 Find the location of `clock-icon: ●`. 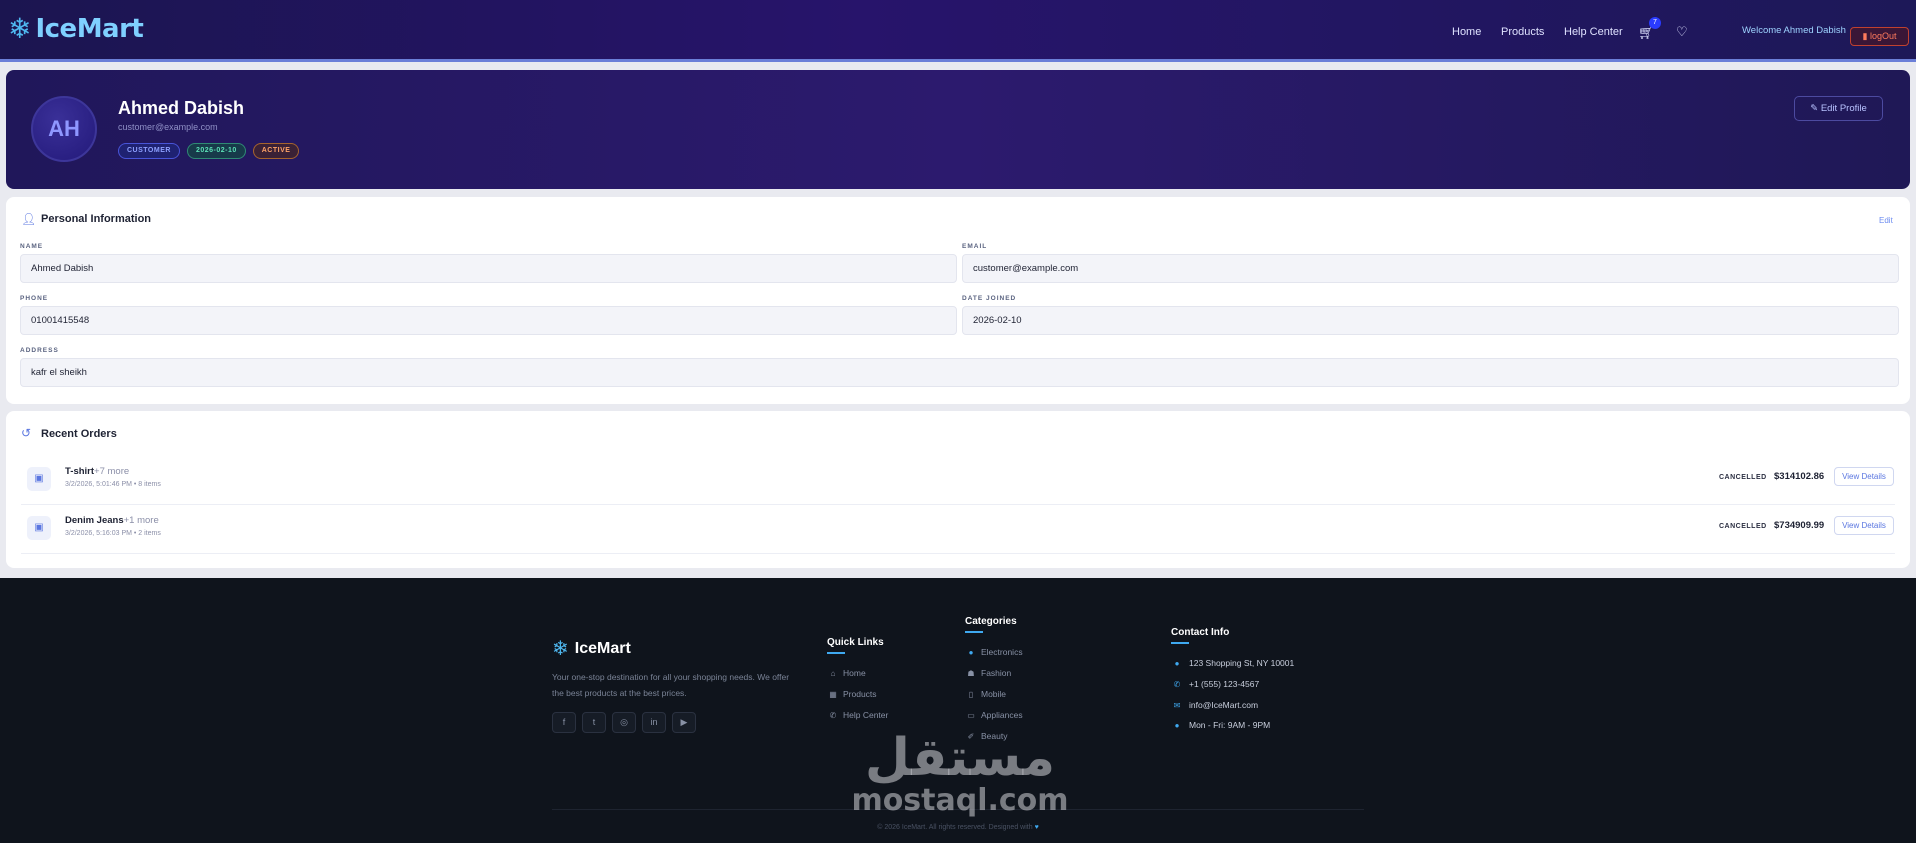

clock-icon: ● is located at coordinates (1177, 725).